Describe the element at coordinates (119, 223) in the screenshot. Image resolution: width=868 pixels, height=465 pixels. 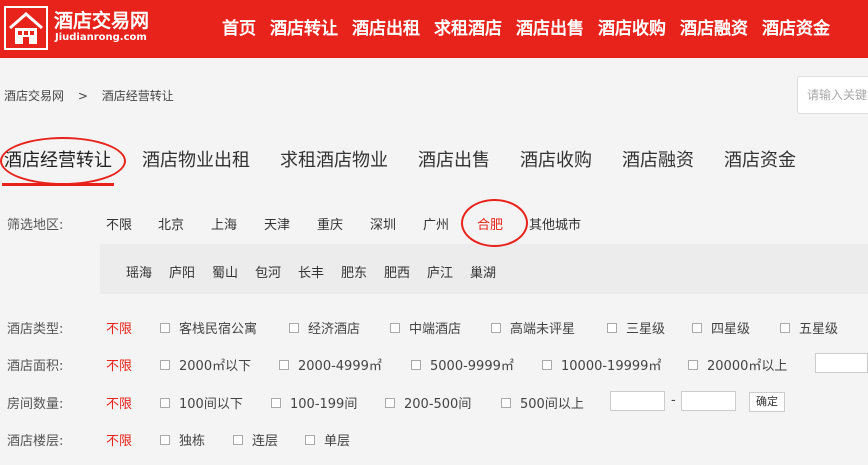
I see `region-all: 不限` at that location.